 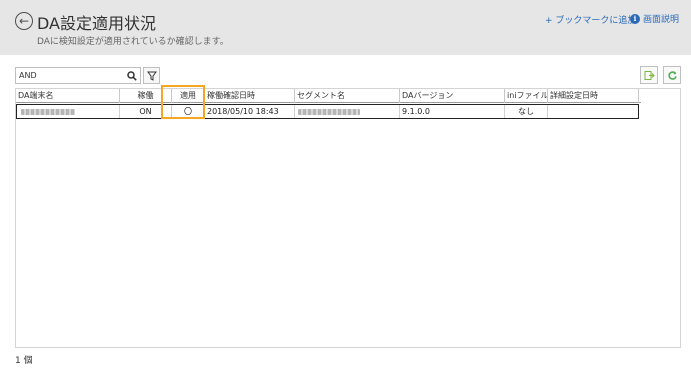 What do you see at coordinates (146, 111) in the screenshot?
I see `cell-status: ON` at bounding box center [146, 111].